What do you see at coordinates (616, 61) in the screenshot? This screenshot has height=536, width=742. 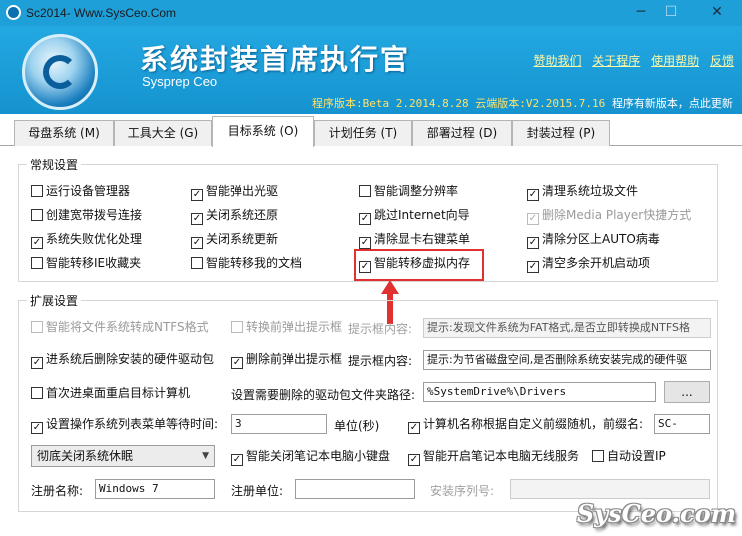 I see `link-about: 关于程序` at bounding box center [616, 61].